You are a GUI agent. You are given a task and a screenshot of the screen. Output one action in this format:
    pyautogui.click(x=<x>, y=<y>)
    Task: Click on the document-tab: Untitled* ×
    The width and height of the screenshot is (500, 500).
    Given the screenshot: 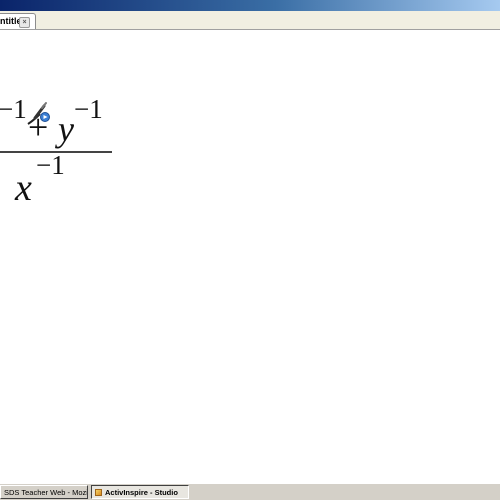 What is the action you would take?
    pyautogui.click(x=18, y=21)
    